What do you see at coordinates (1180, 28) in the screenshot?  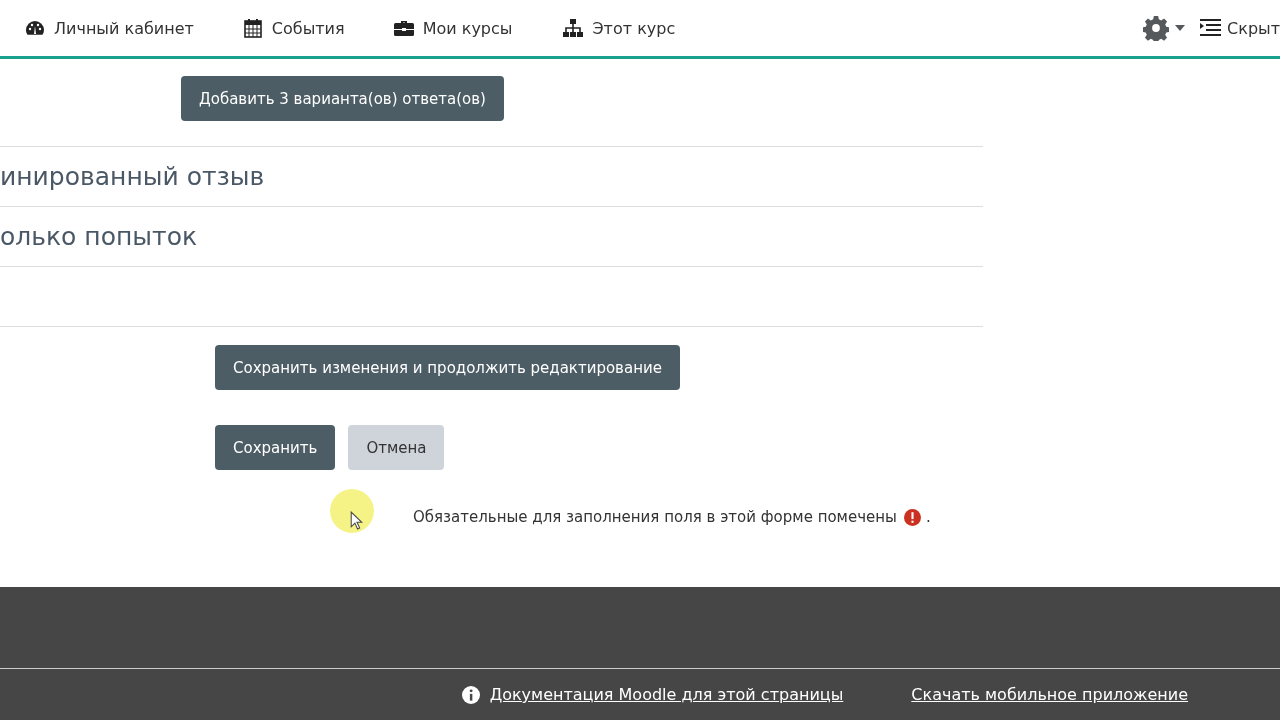 I see `caret-icon` at bounding box center [1180, 28].